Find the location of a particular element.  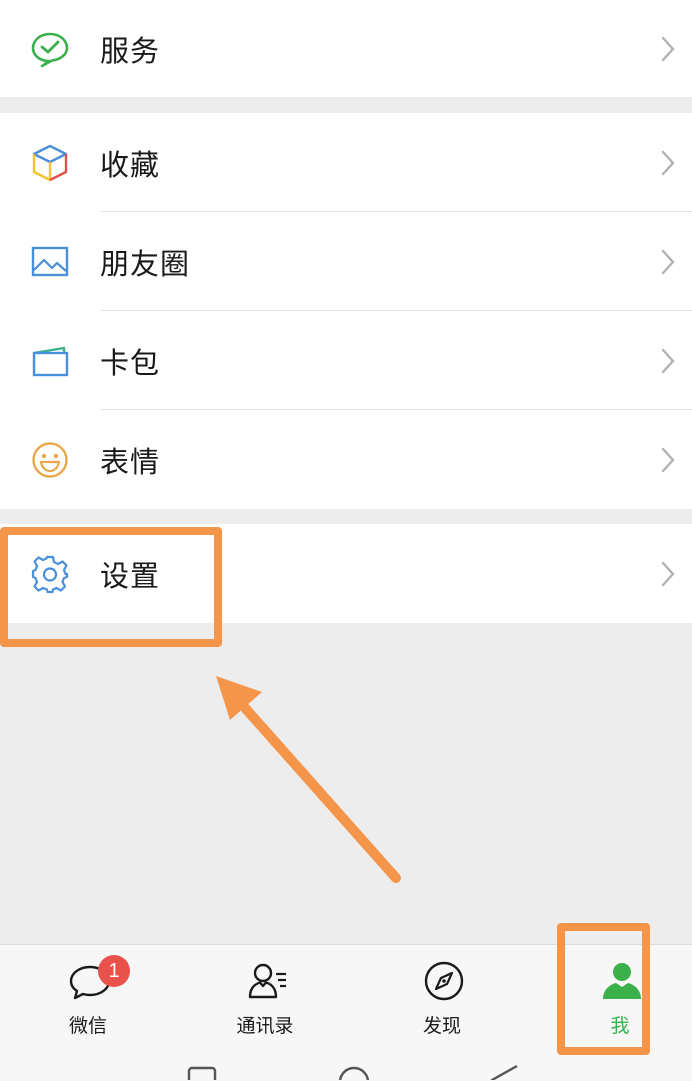

menu-item-label: 服务 is located at coordinates (130, 50).